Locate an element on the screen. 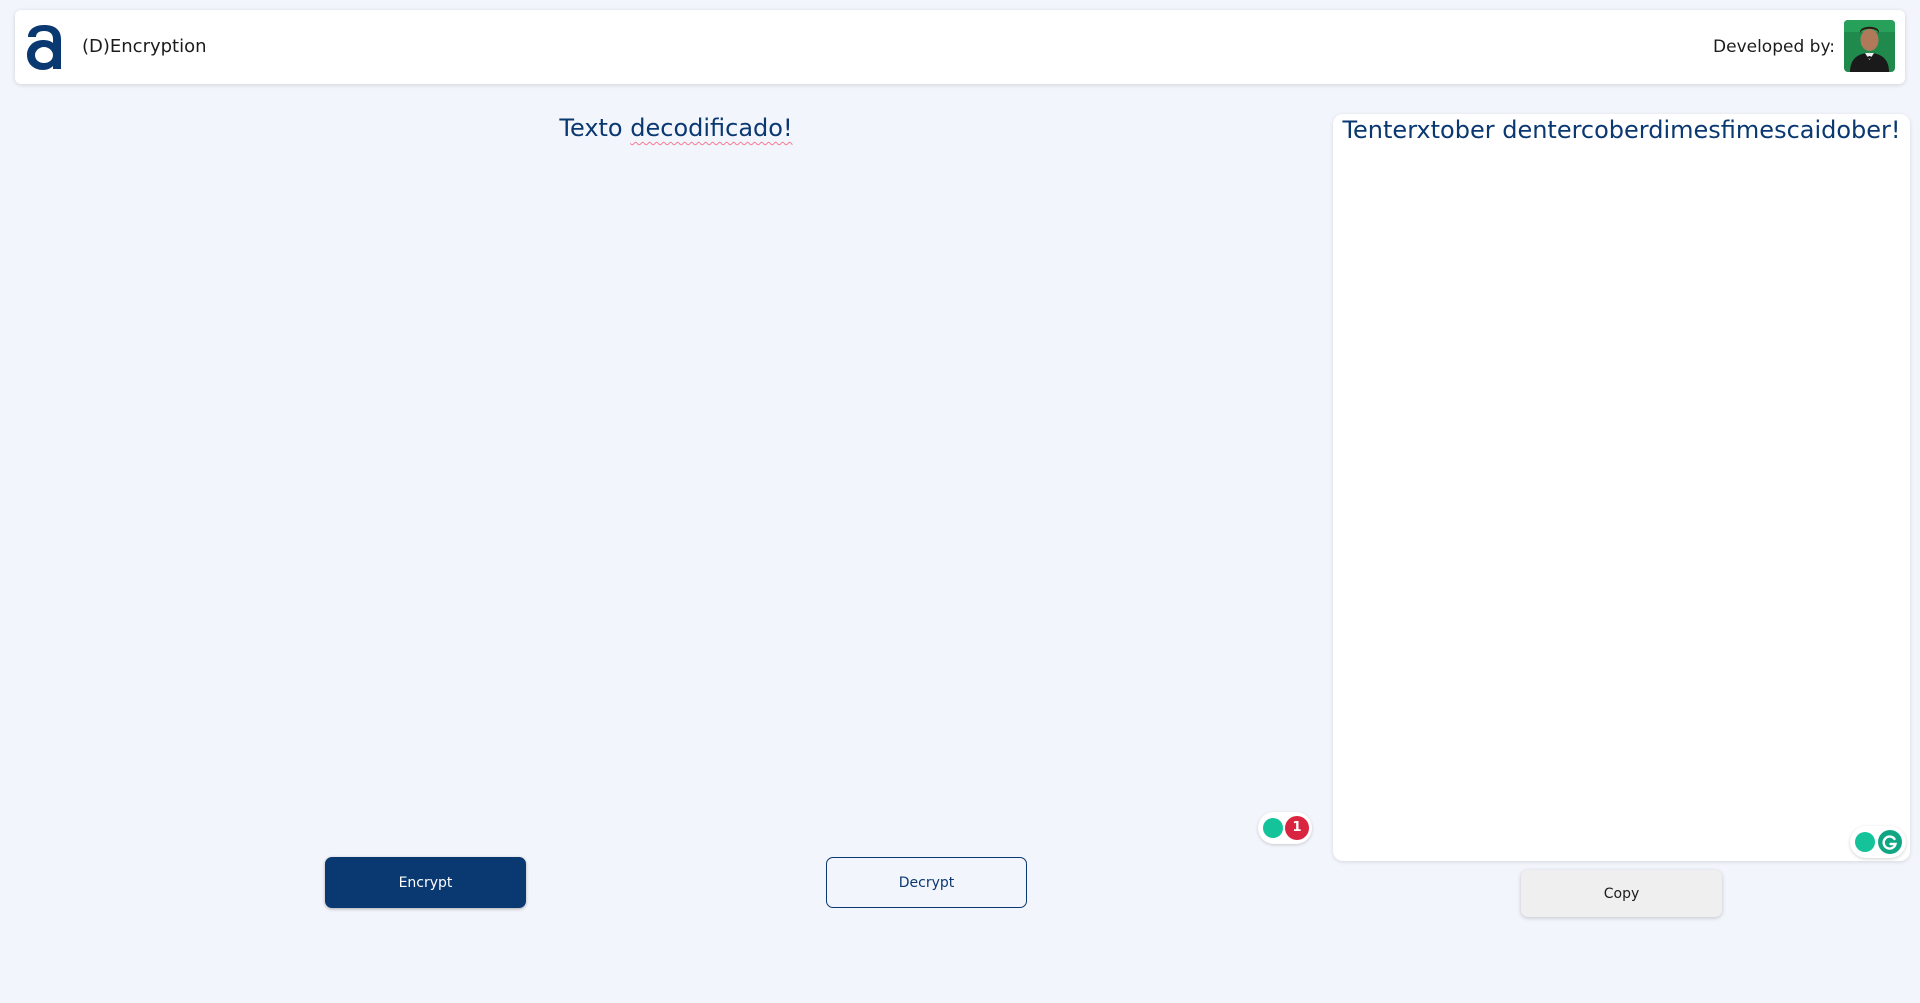 This screenshot has height=1003, width=1920. developer-avatar-icon is located at coordinates (1869, 46).